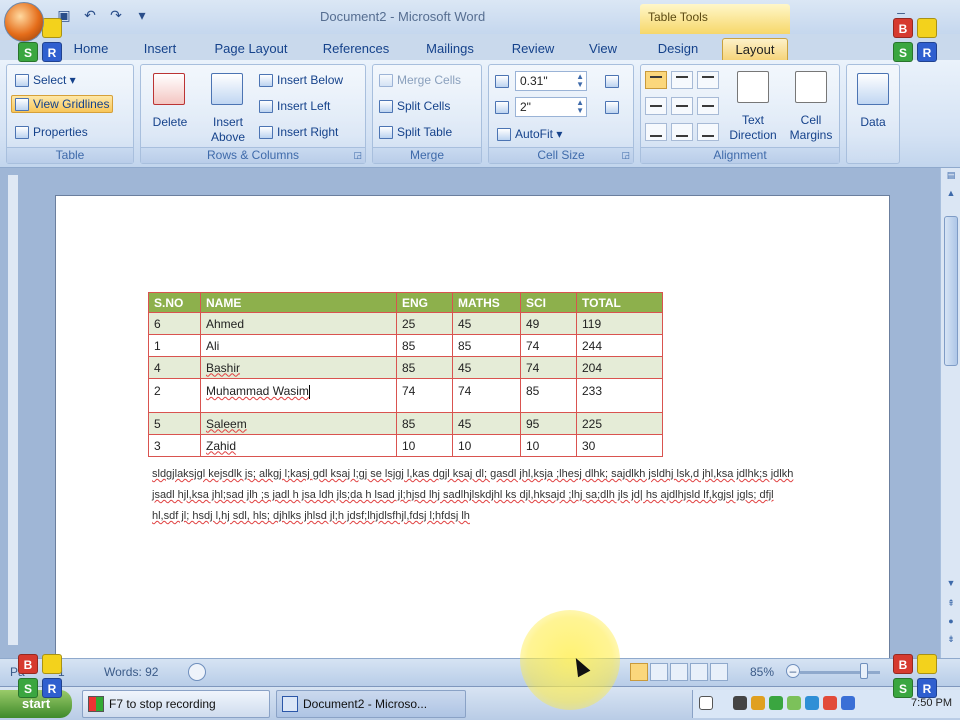 The image size is (960, 720). Describe the element at coordinates (298, 367) in the screenshot. I see `table-cell: Bashir` at that location.